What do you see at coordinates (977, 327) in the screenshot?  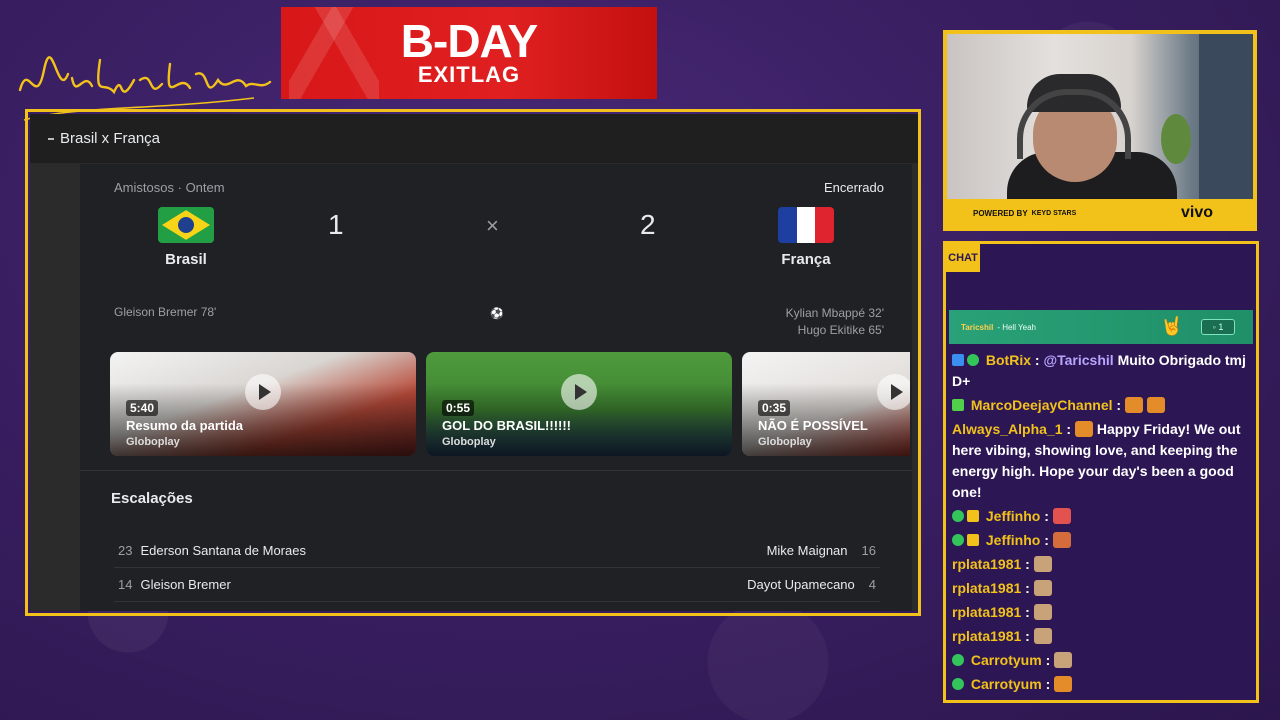 I see `alert-user: Taricshil` at bounding box center [977, 327].